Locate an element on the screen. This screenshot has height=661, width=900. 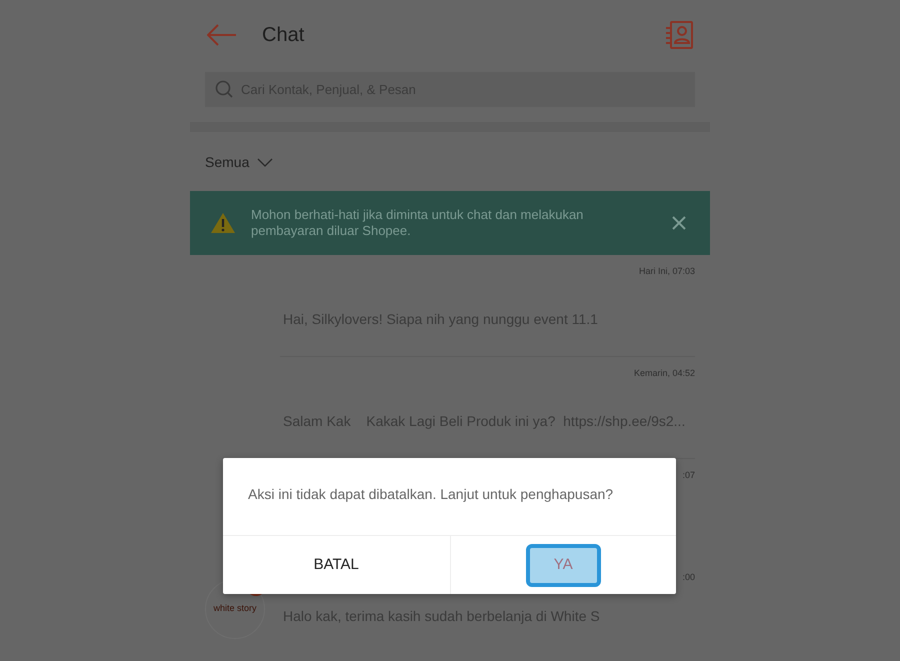
warning-text: Mohon berhati-hati jika diminta untuk chat dan melakukan pembayaran diluar Shopee. is located at coordinates (417, 223).